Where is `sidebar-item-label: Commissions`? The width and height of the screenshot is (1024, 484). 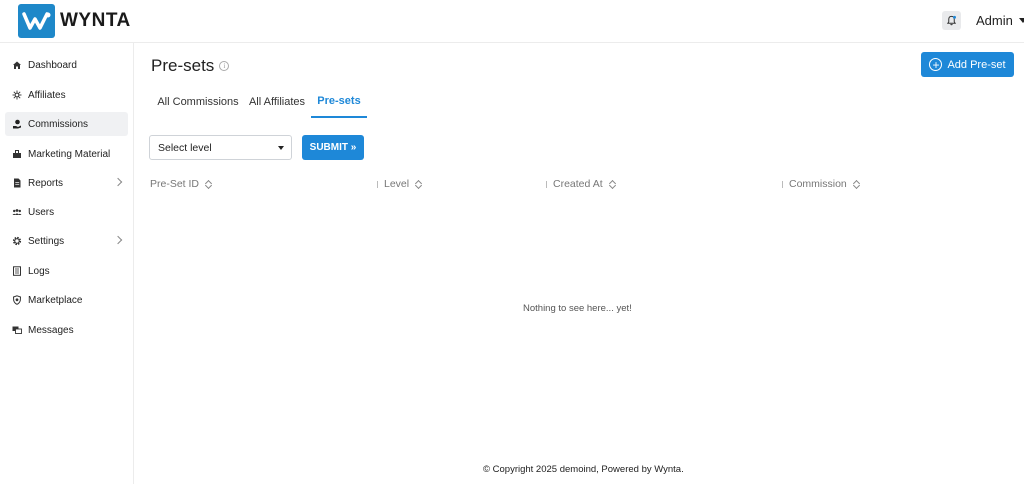 sidebar-item-label: Commissions is located at coordinates (58, 124).